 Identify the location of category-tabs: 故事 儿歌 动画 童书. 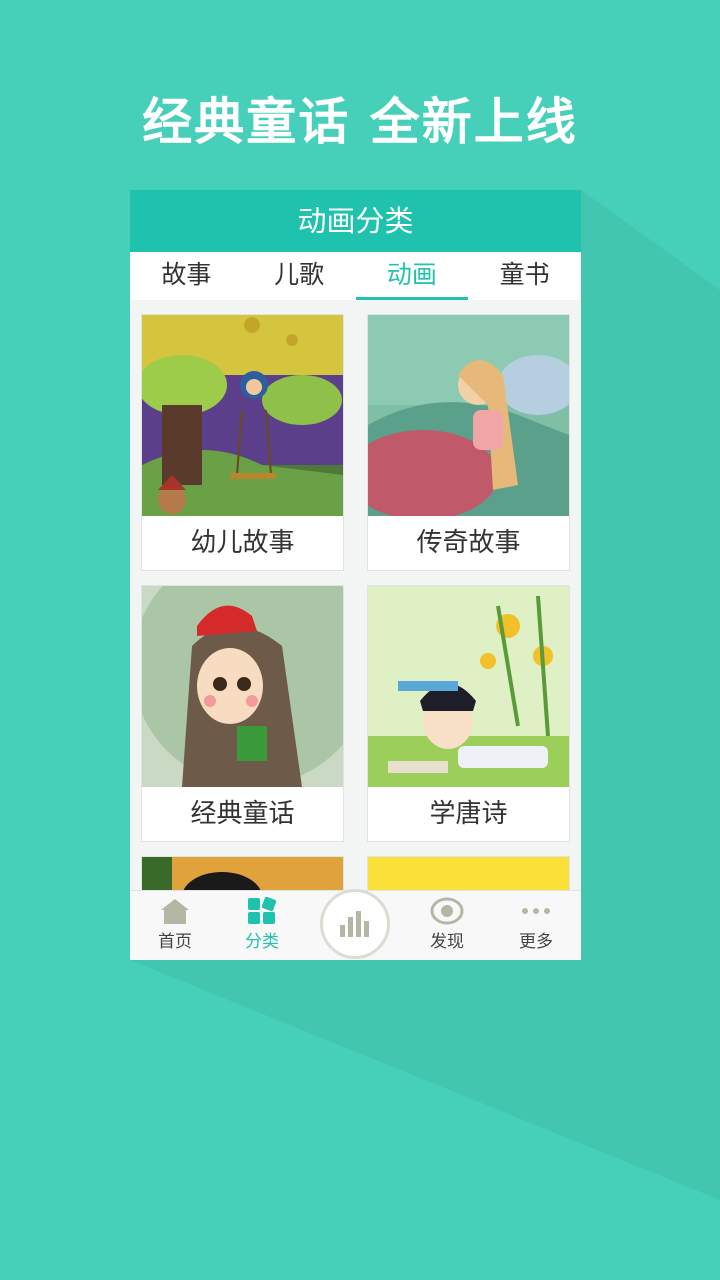
(355, 276).